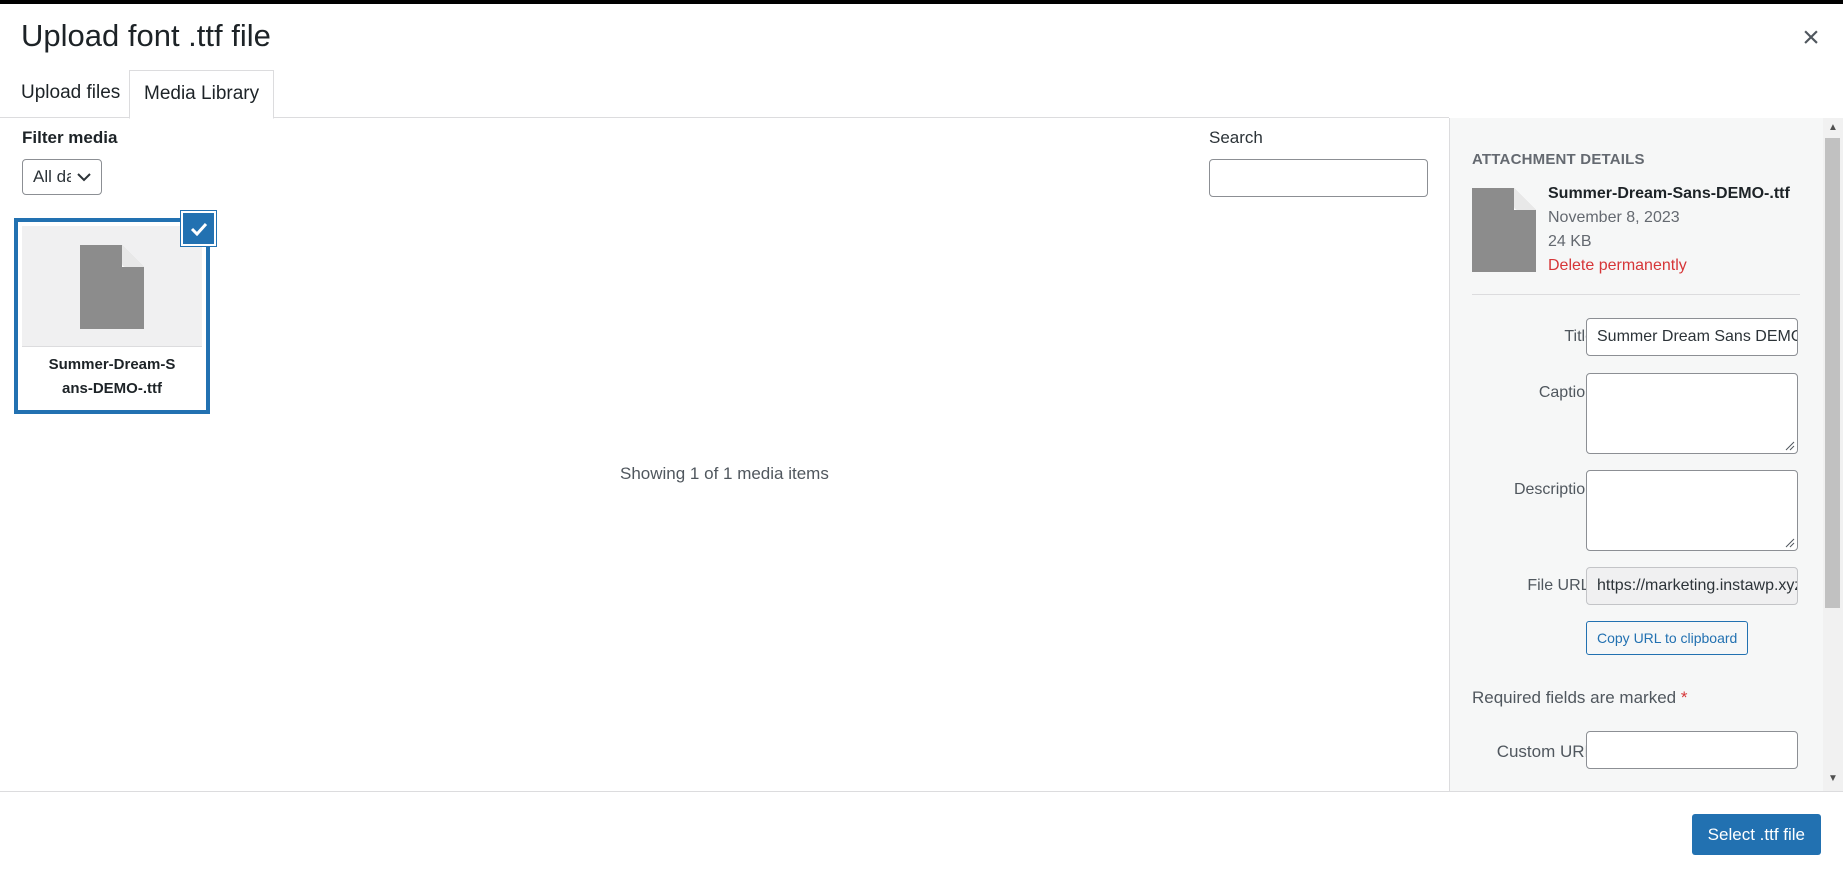 The width and height of the screenshot is (1843, 871). What do you see at coordinates (1669, 193) in the screenshot?
I see `attachment-filename: Summer-Dream-Sans-DEMO-.ttf` at bounding box center [1669, 193].